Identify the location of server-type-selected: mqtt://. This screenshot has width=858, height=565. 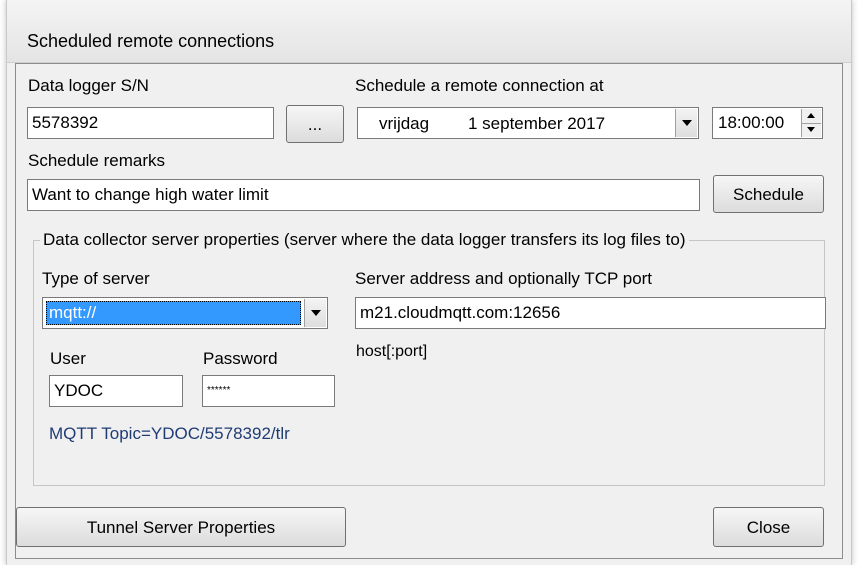
(173, 313).